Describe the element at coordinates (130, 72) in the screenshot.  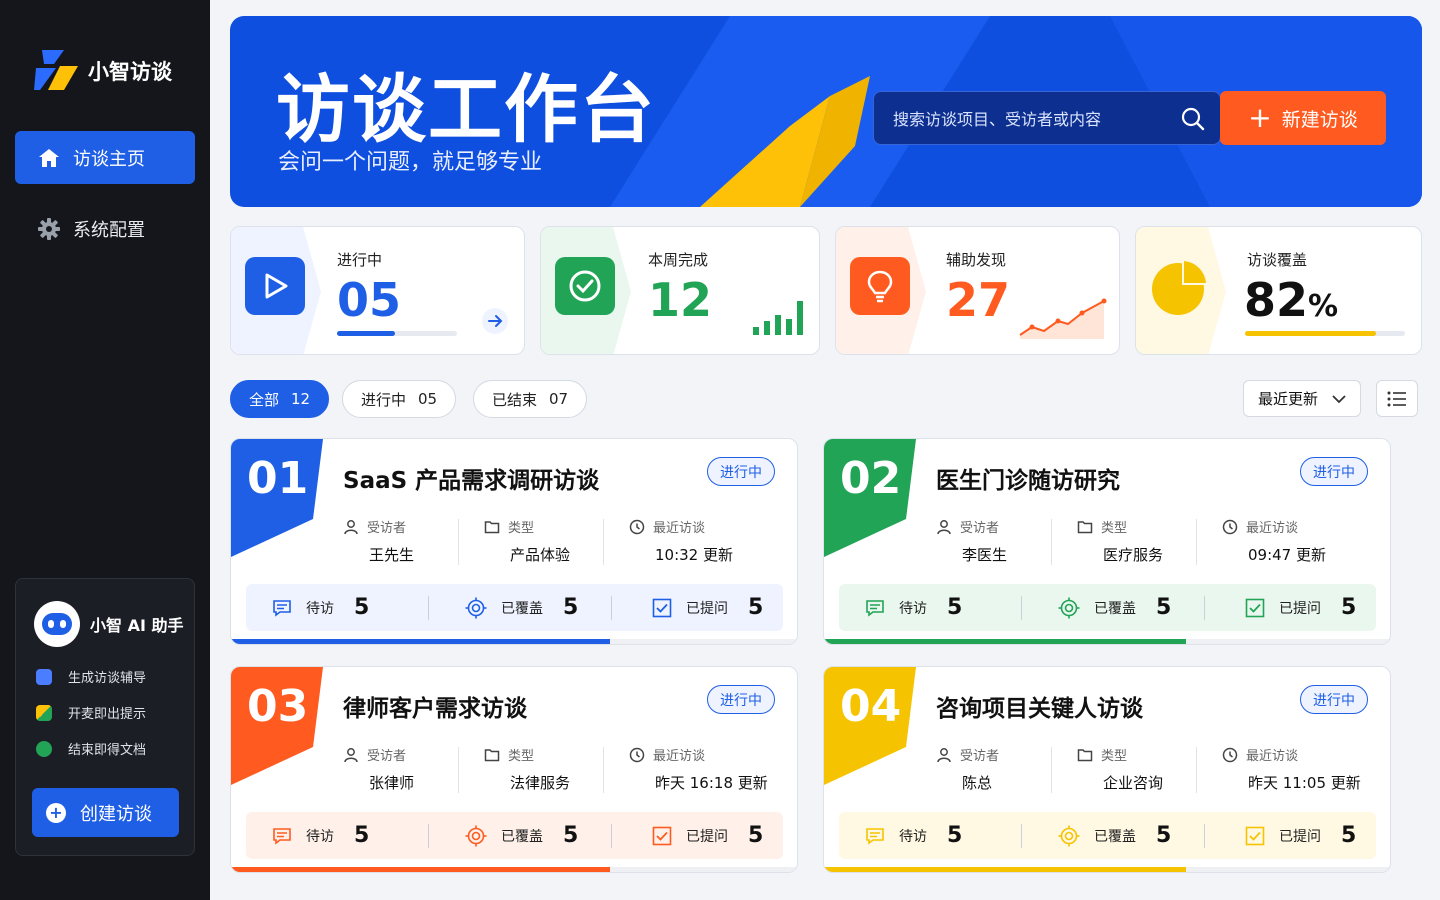
I see `app-name: 小智访谈` at that location.